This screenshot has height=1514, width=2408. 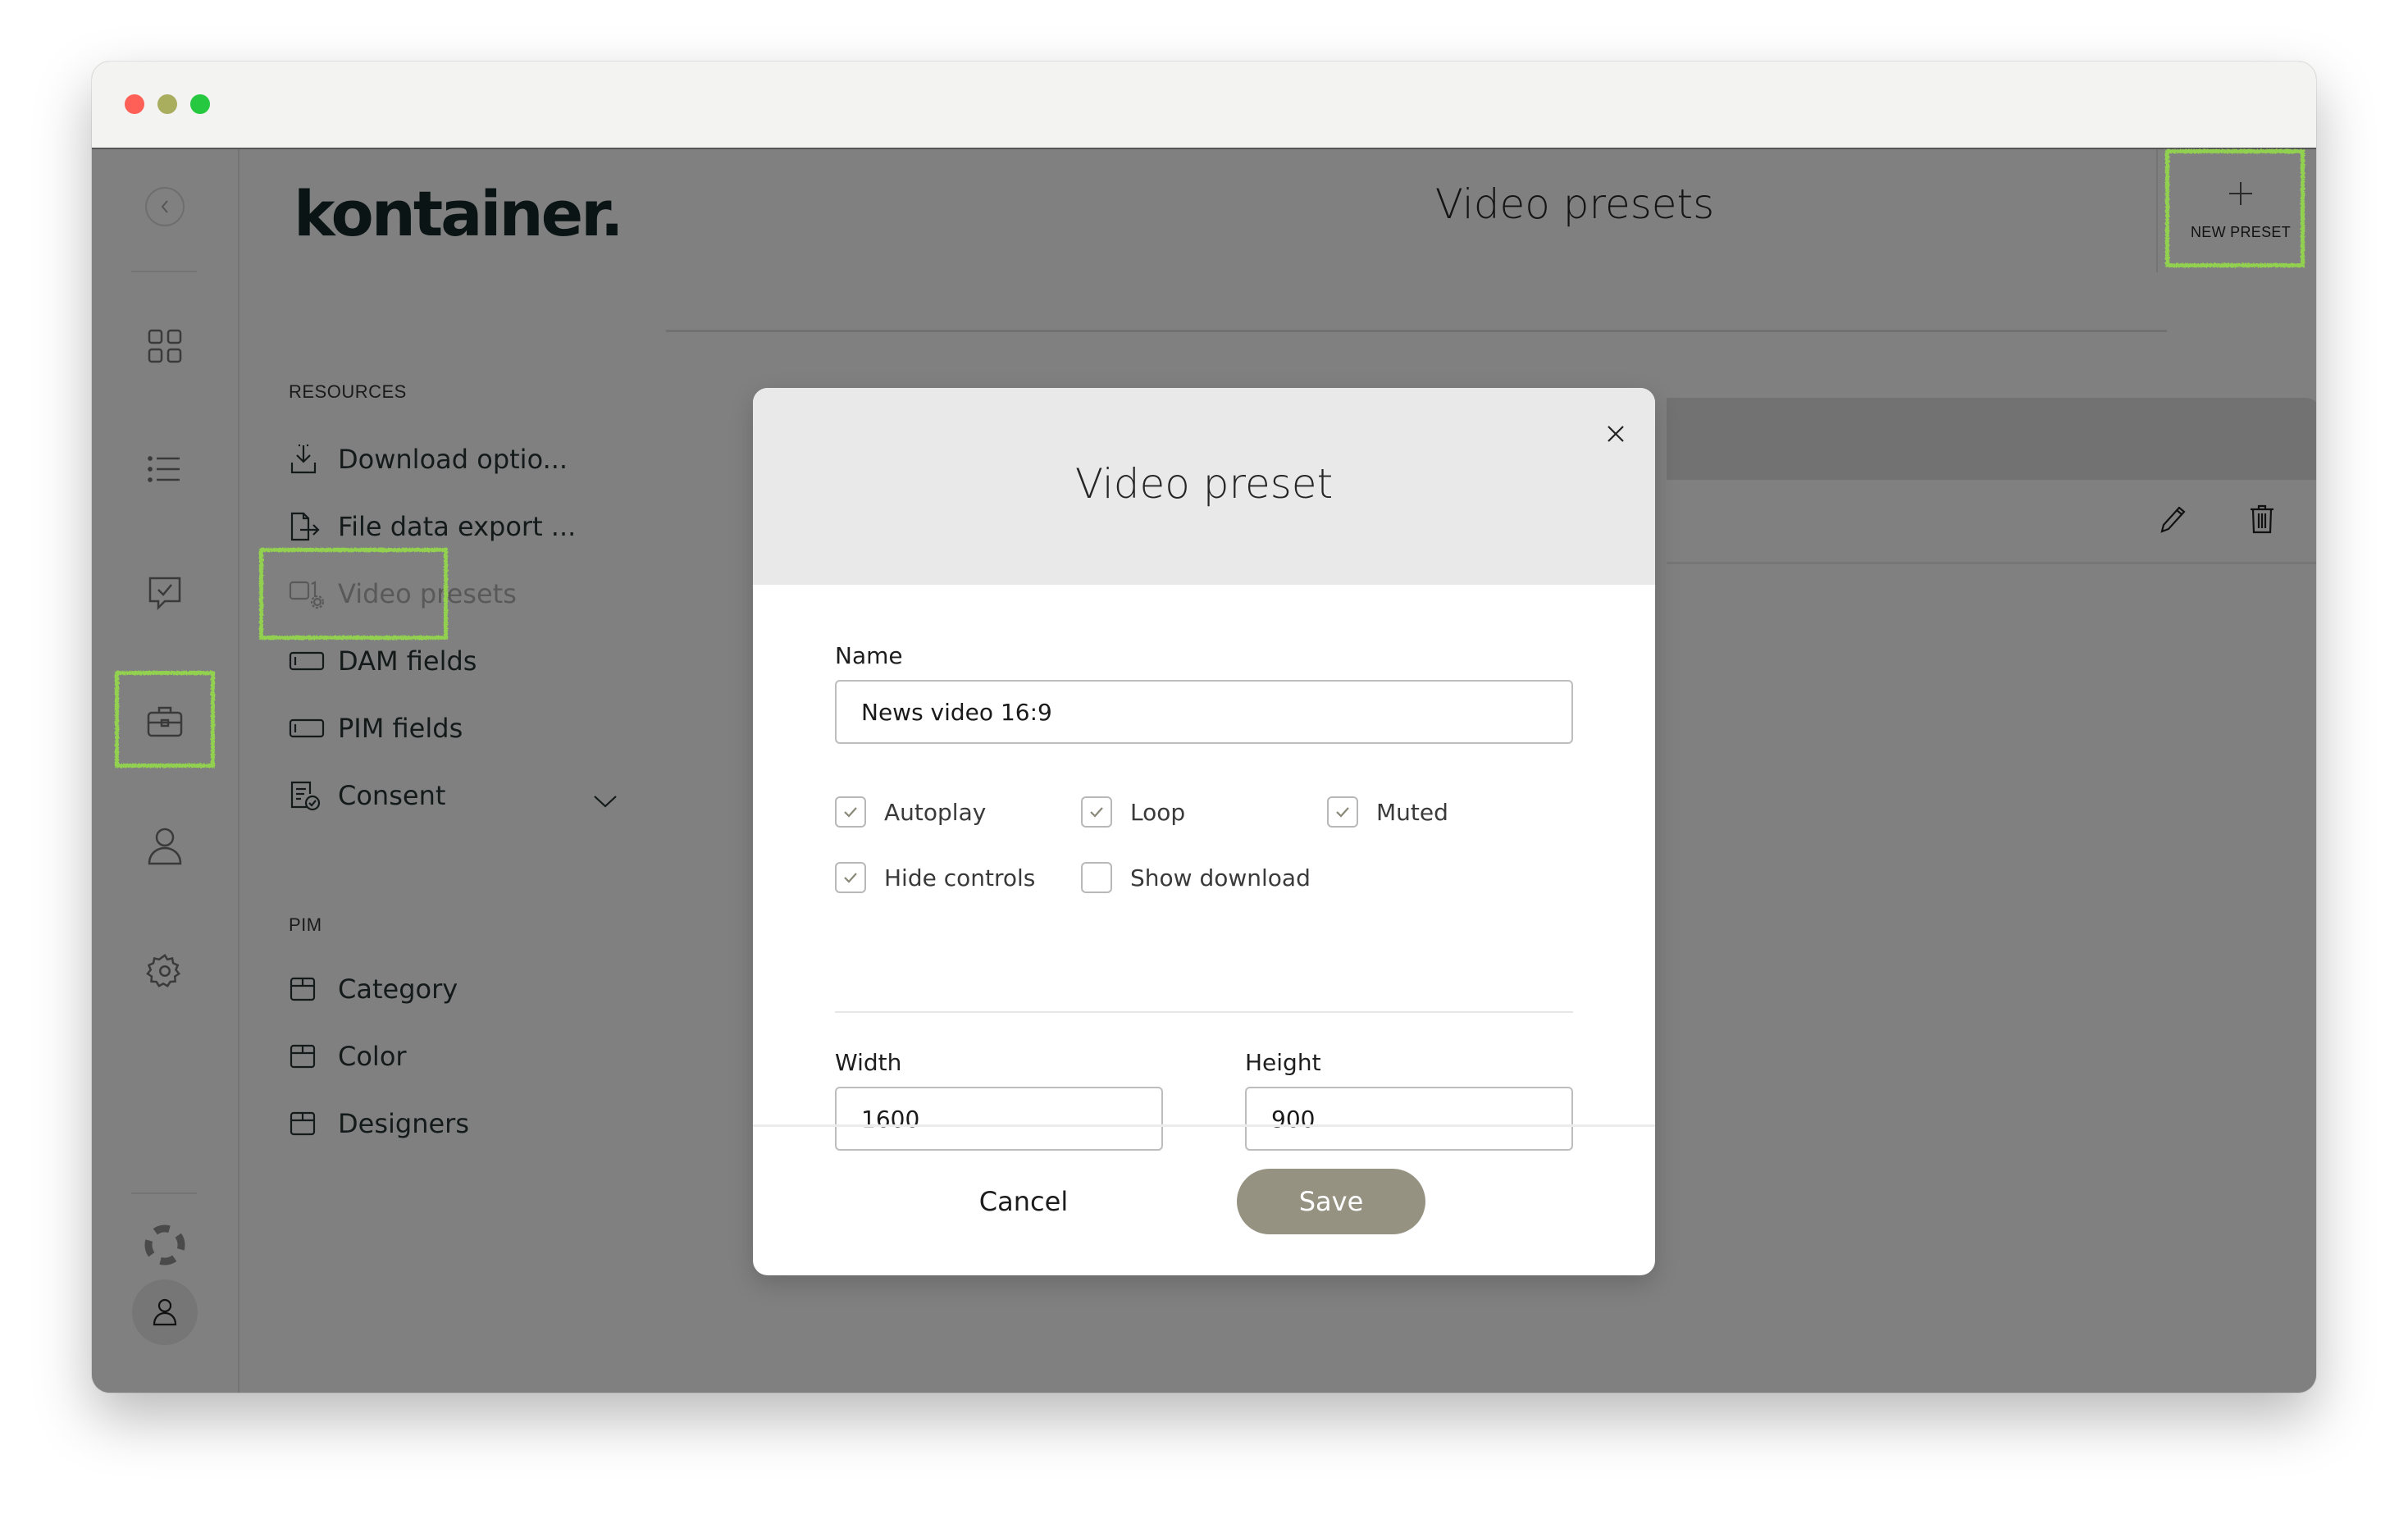 I want to click on icon-rail, so click(x=166, y=771).